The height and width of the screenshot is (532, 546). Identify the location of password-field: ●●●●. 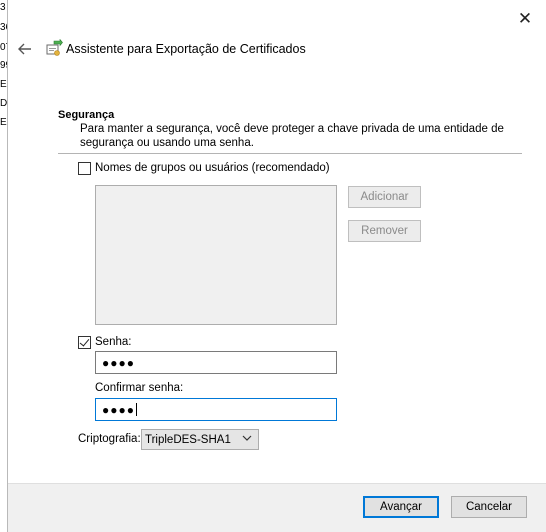
(216, 362).